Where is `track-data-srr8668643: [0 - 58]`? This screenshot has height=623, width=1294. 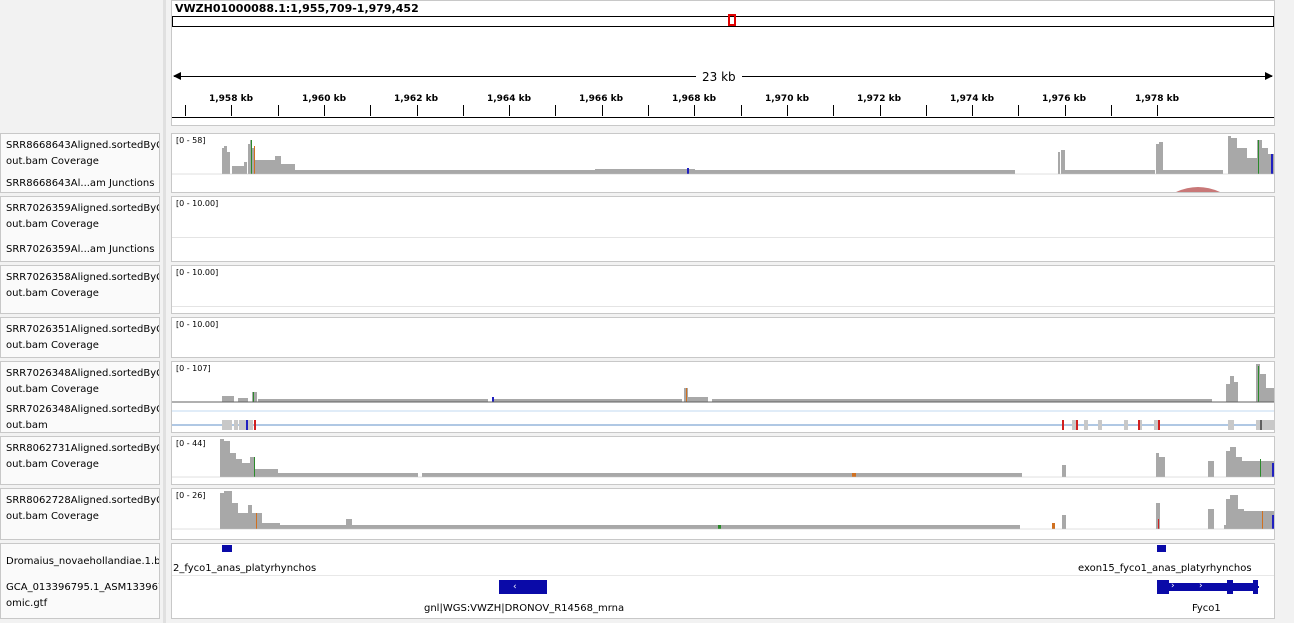
track-data-srr8668643: [0 - 58] is located at coordinates (723, 163).